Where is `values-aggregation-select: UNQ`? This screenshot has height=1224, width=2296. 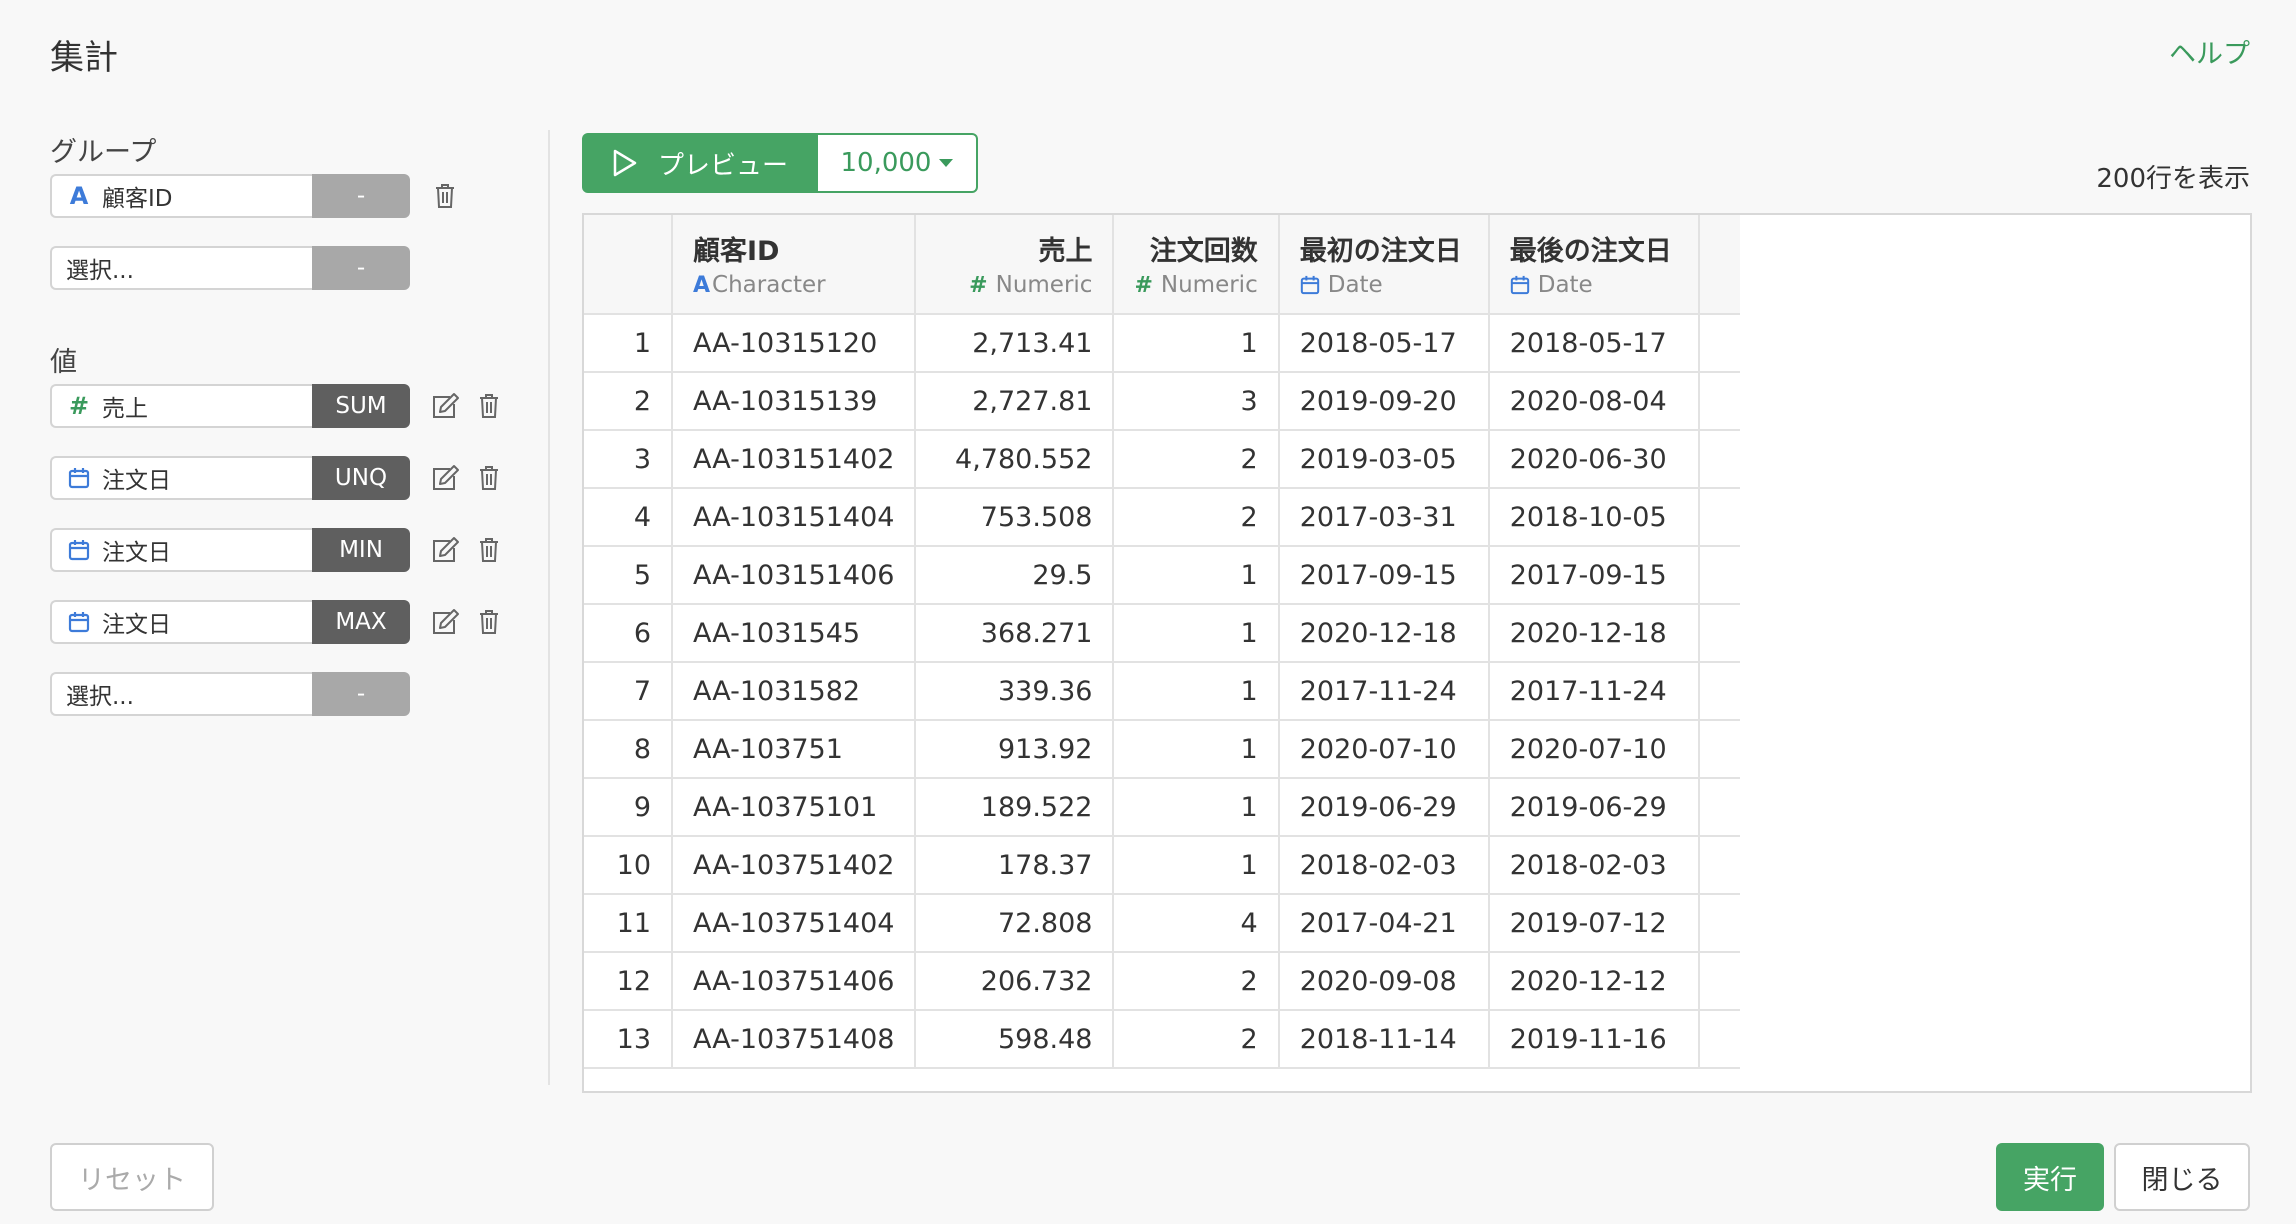
values-aggregation-select: UNQ is located at coordinates (361, 478).